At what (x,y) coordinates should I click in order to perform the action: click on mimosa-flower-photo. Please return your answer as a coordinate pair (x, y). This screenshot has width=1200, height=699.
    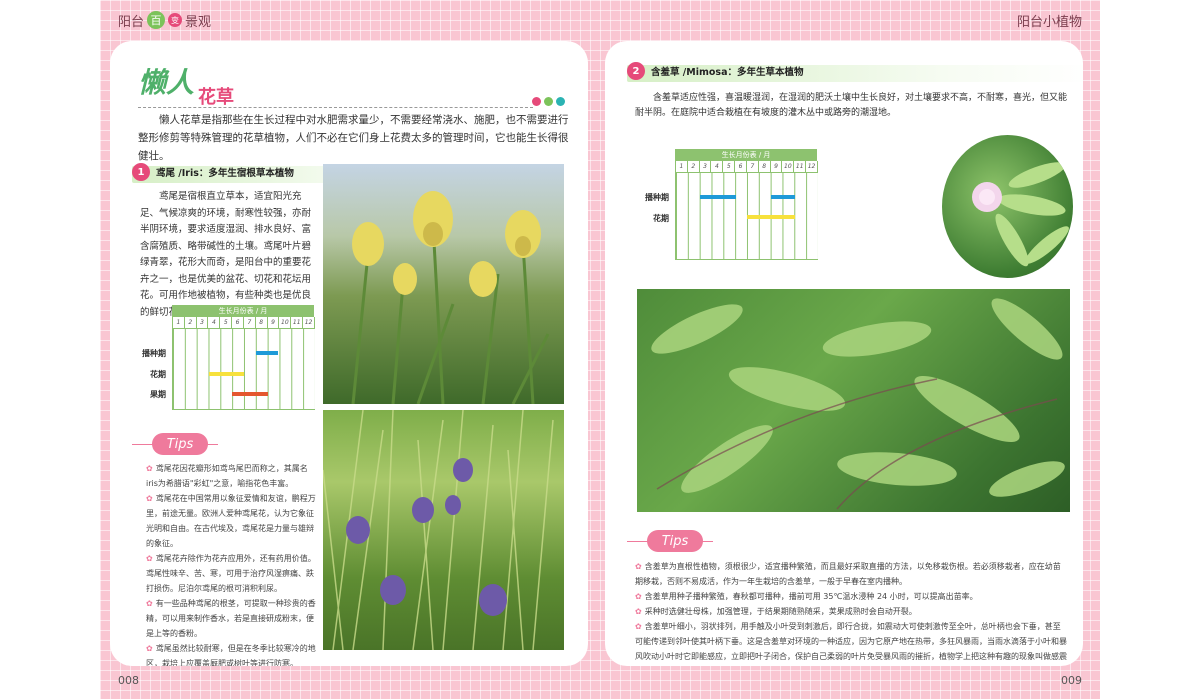
    Looking at the image, I should click on (1007, 206).